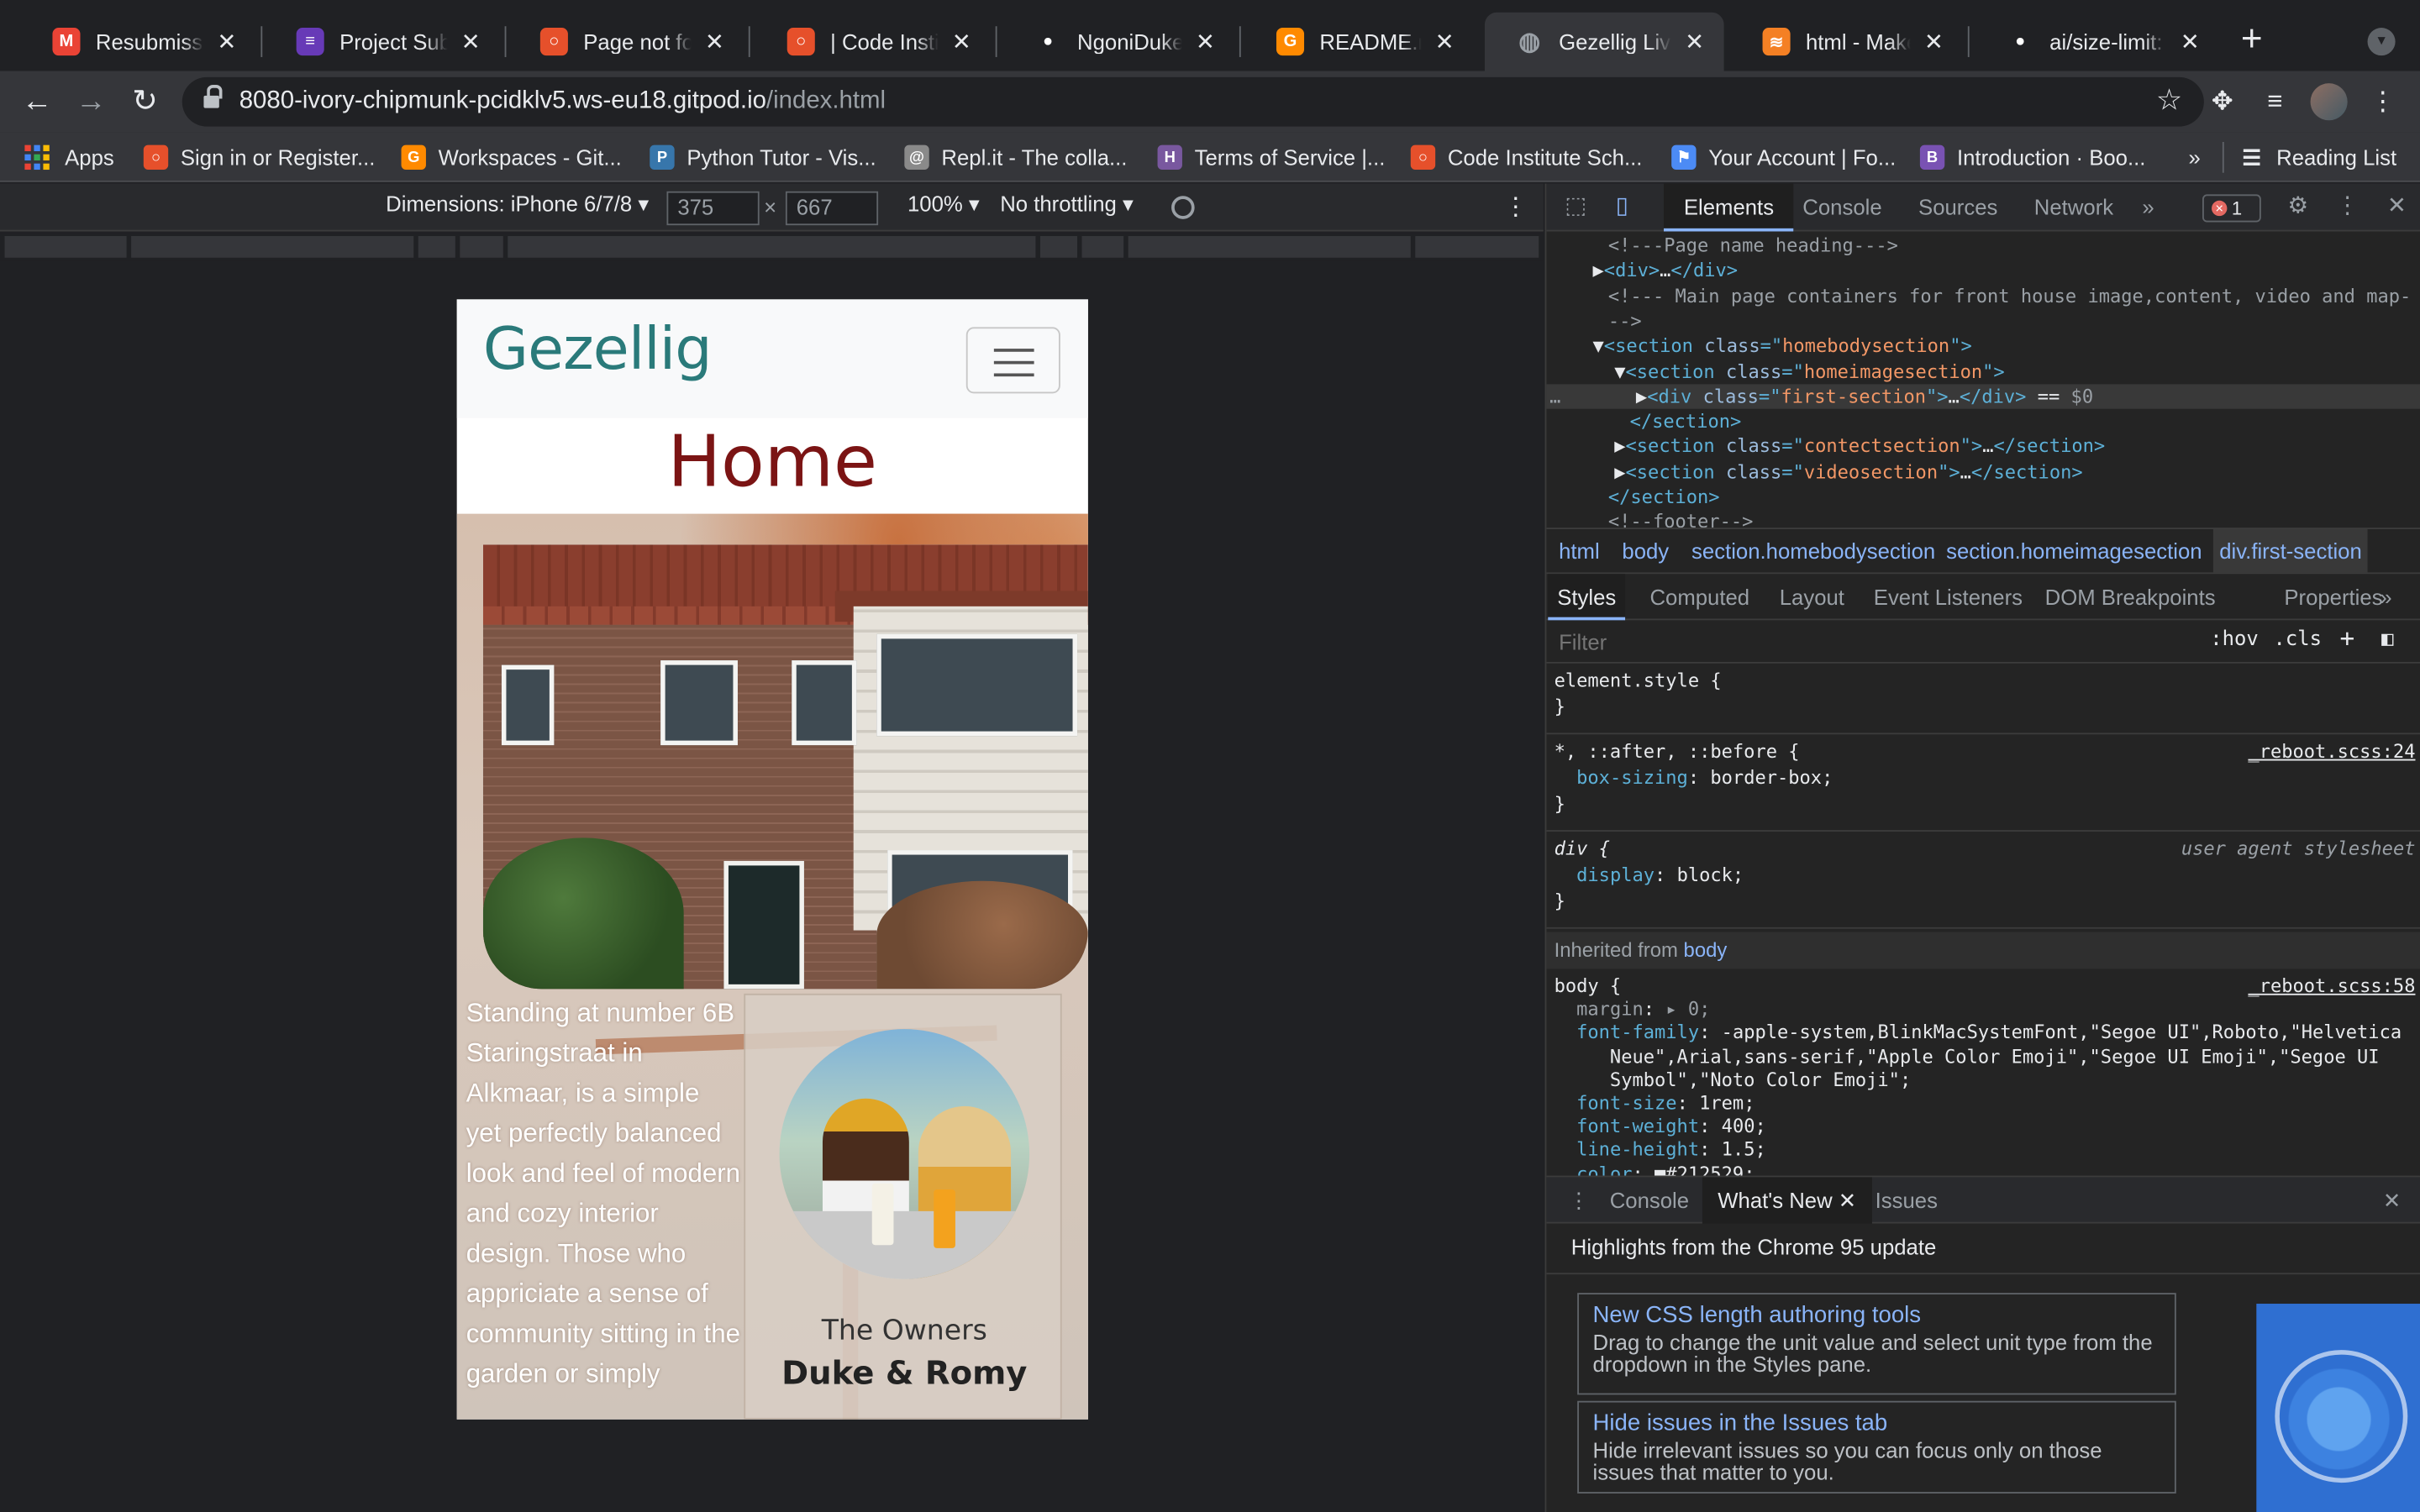 The image size is (2420, 1512). What do you see at coordinates (1643, 270) in the screenshot?
I see `dom-node: ▶<div>…</div>` at bounding box center [1643, 270].